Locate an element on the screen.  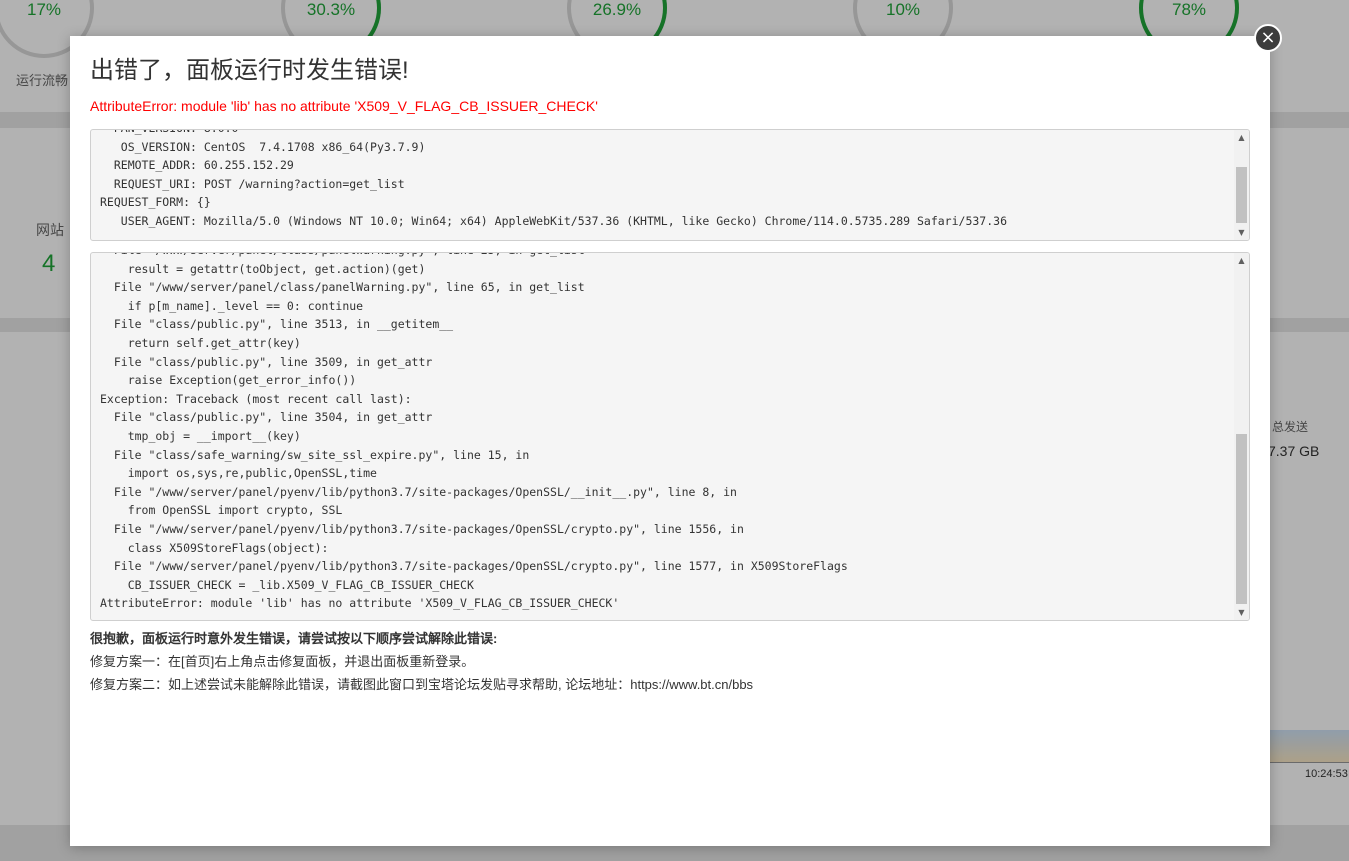
traceback-line: from OpenSSL import crypto, SSL is located at coordinates (221, 510).